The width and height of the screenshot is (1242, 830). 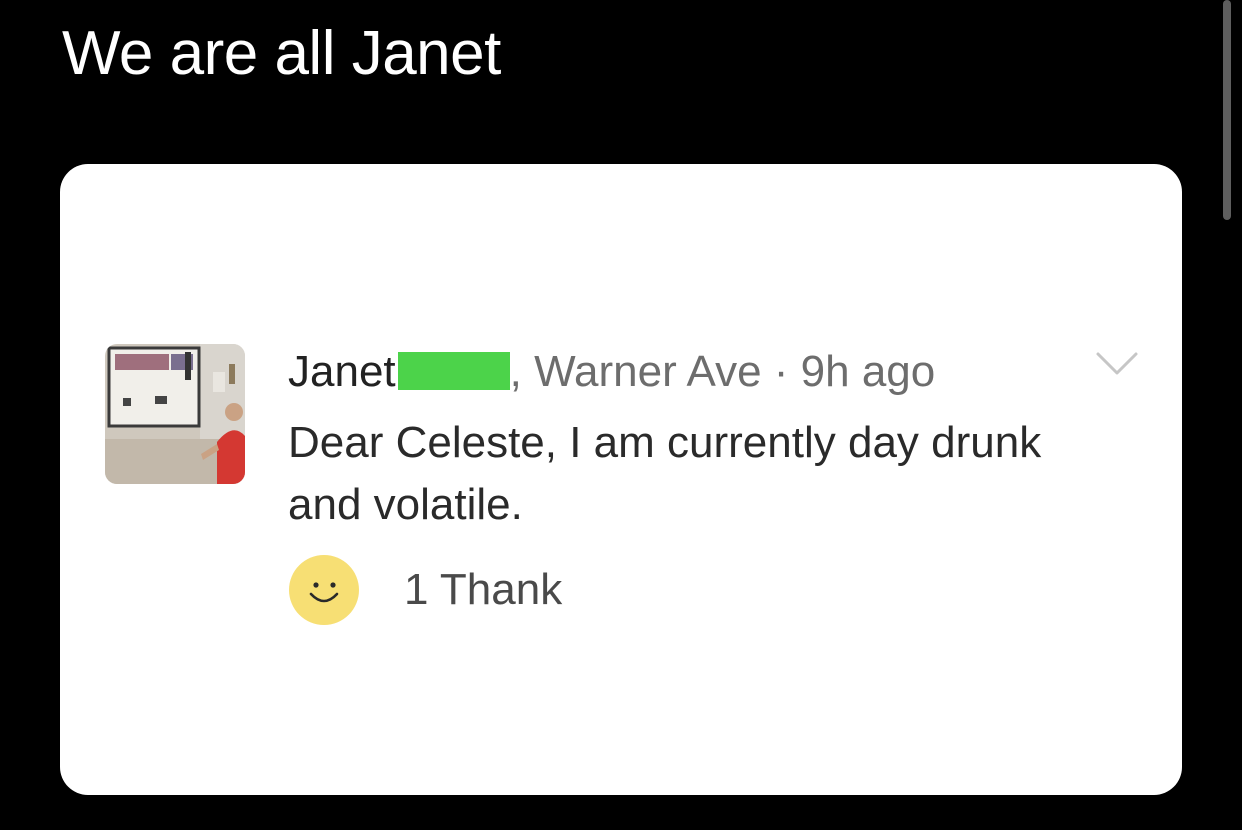 What do you see at coordinates (281, 53) in the screenshot?
I see `page-title: We are all Janet` at bounding box center [281, 53].